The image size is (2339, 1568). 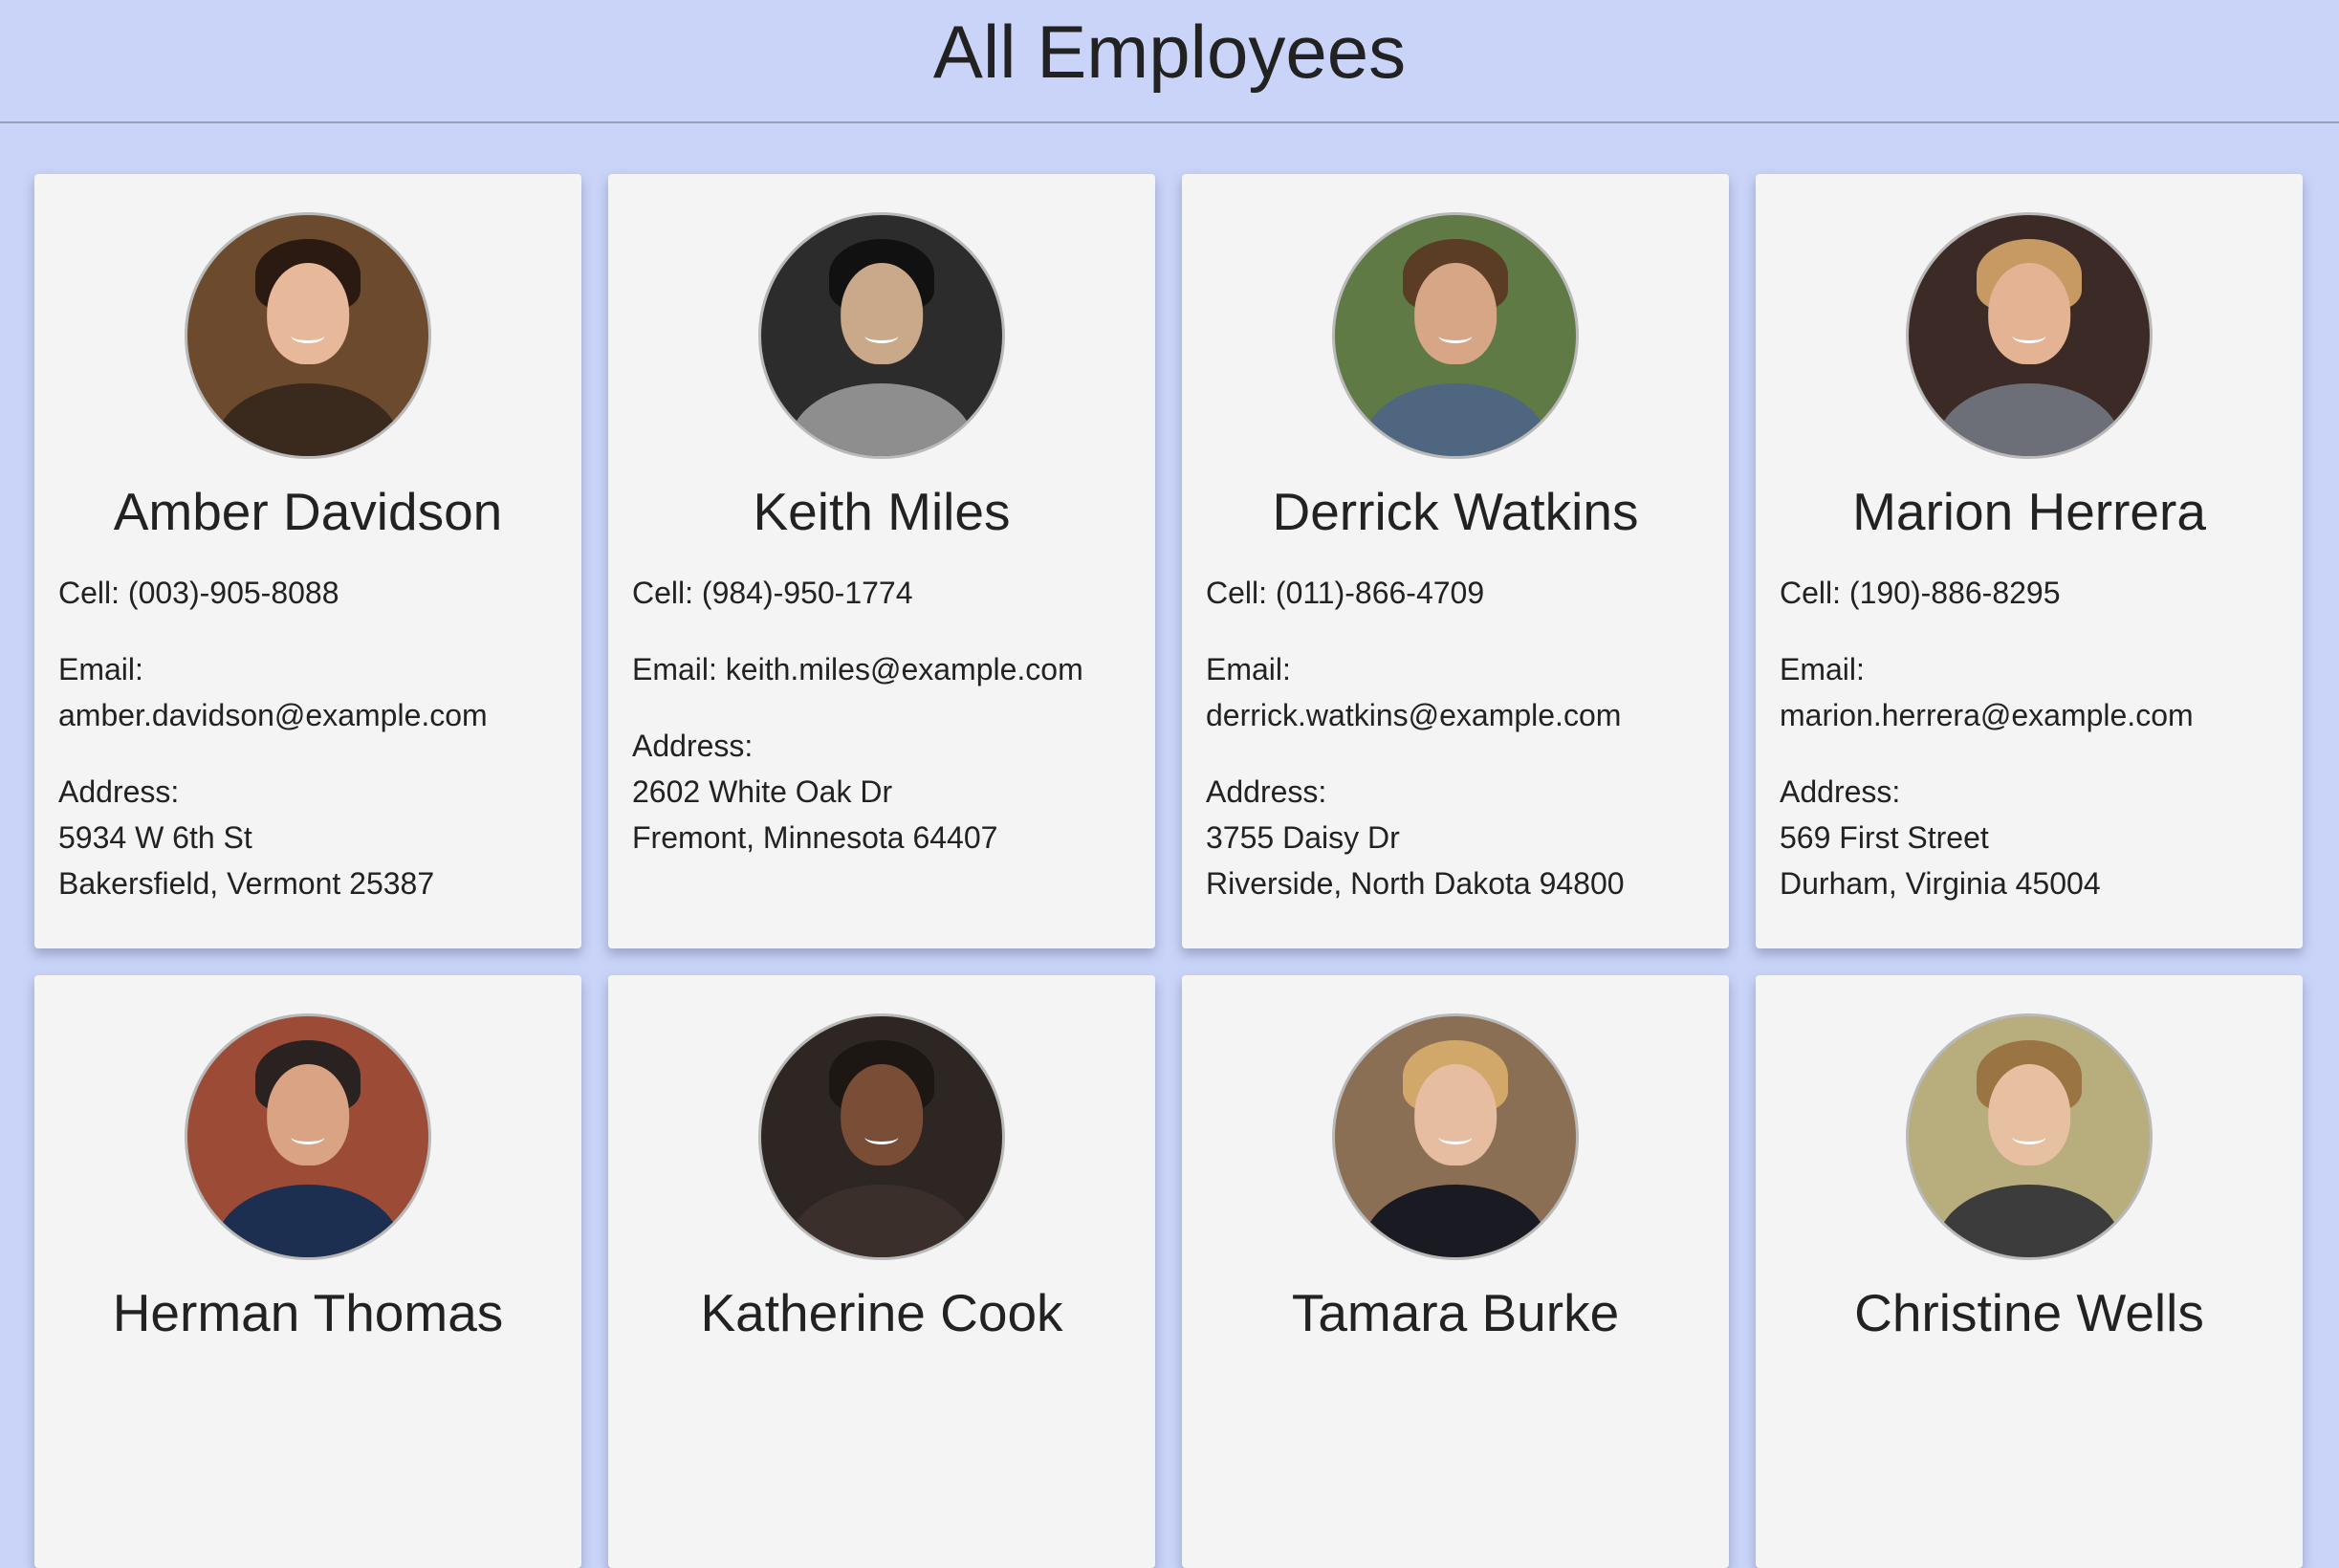 What do you see at coordinates (1987, 715) in the screenshot?
I see `email-value: marion.herrera@example.com` at bounding box center [1987, 715].